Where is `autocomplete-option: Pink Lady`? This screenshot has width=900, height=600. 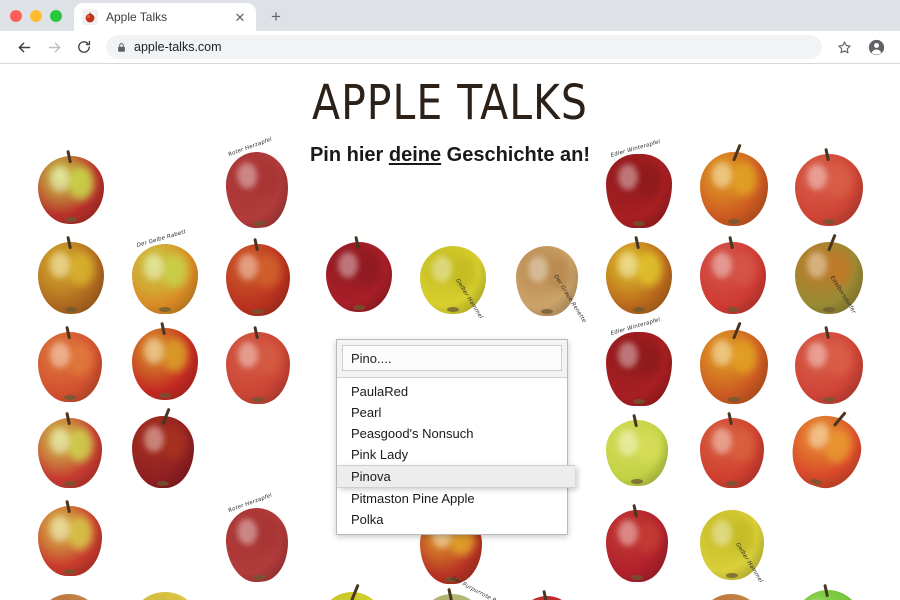
autocomplete-option: Pink Lady is located at coordinates (452, 454).